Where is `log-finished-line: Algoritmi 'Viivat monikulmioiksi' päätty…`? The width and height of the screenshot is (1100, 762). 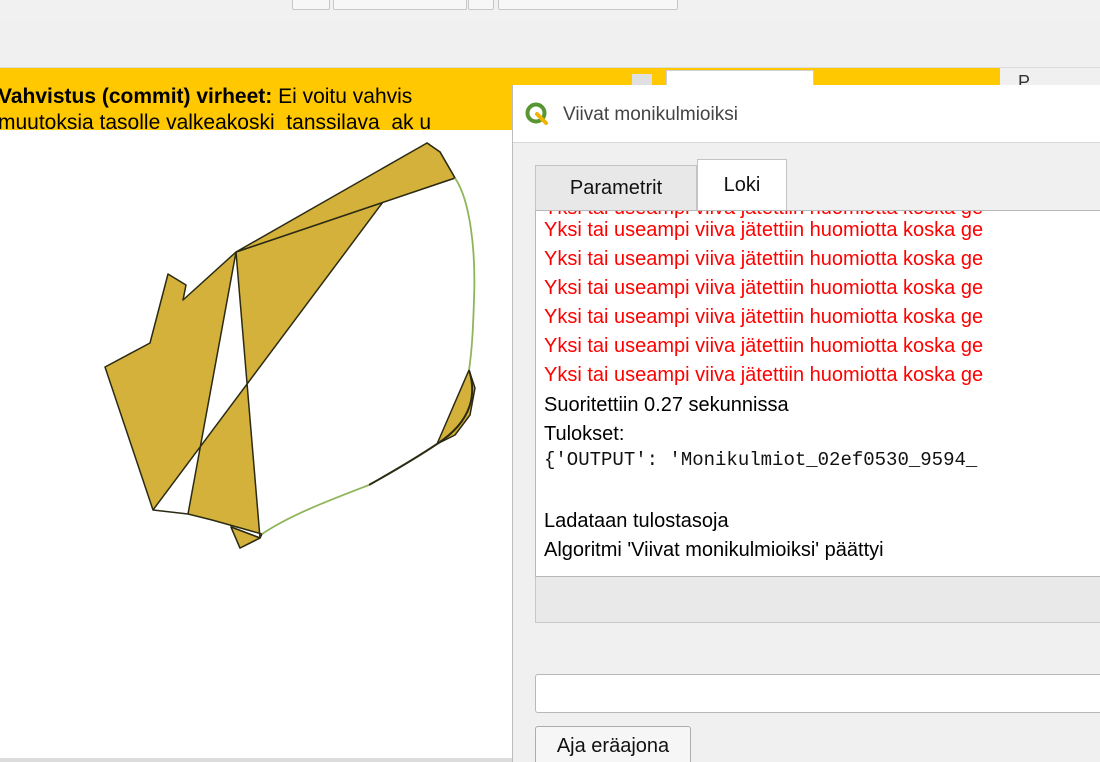
log-finished-line: Algoritmi 'Viivat monikulmioiksi' päätty… is located at coordinates (714, 550).